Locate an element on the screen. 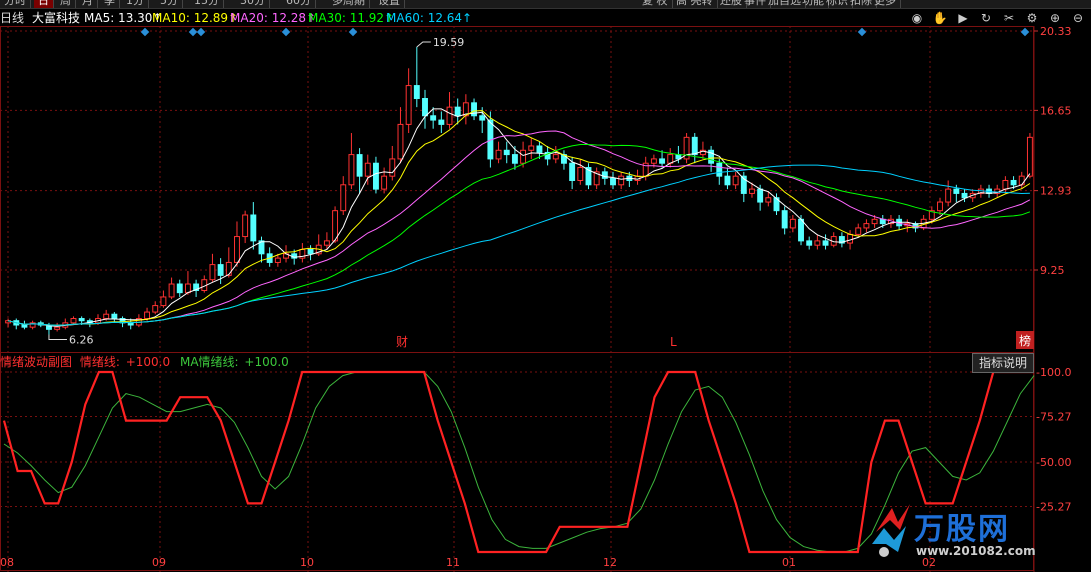  period-tab-0: 分时 is located at coordinates (15, 4).